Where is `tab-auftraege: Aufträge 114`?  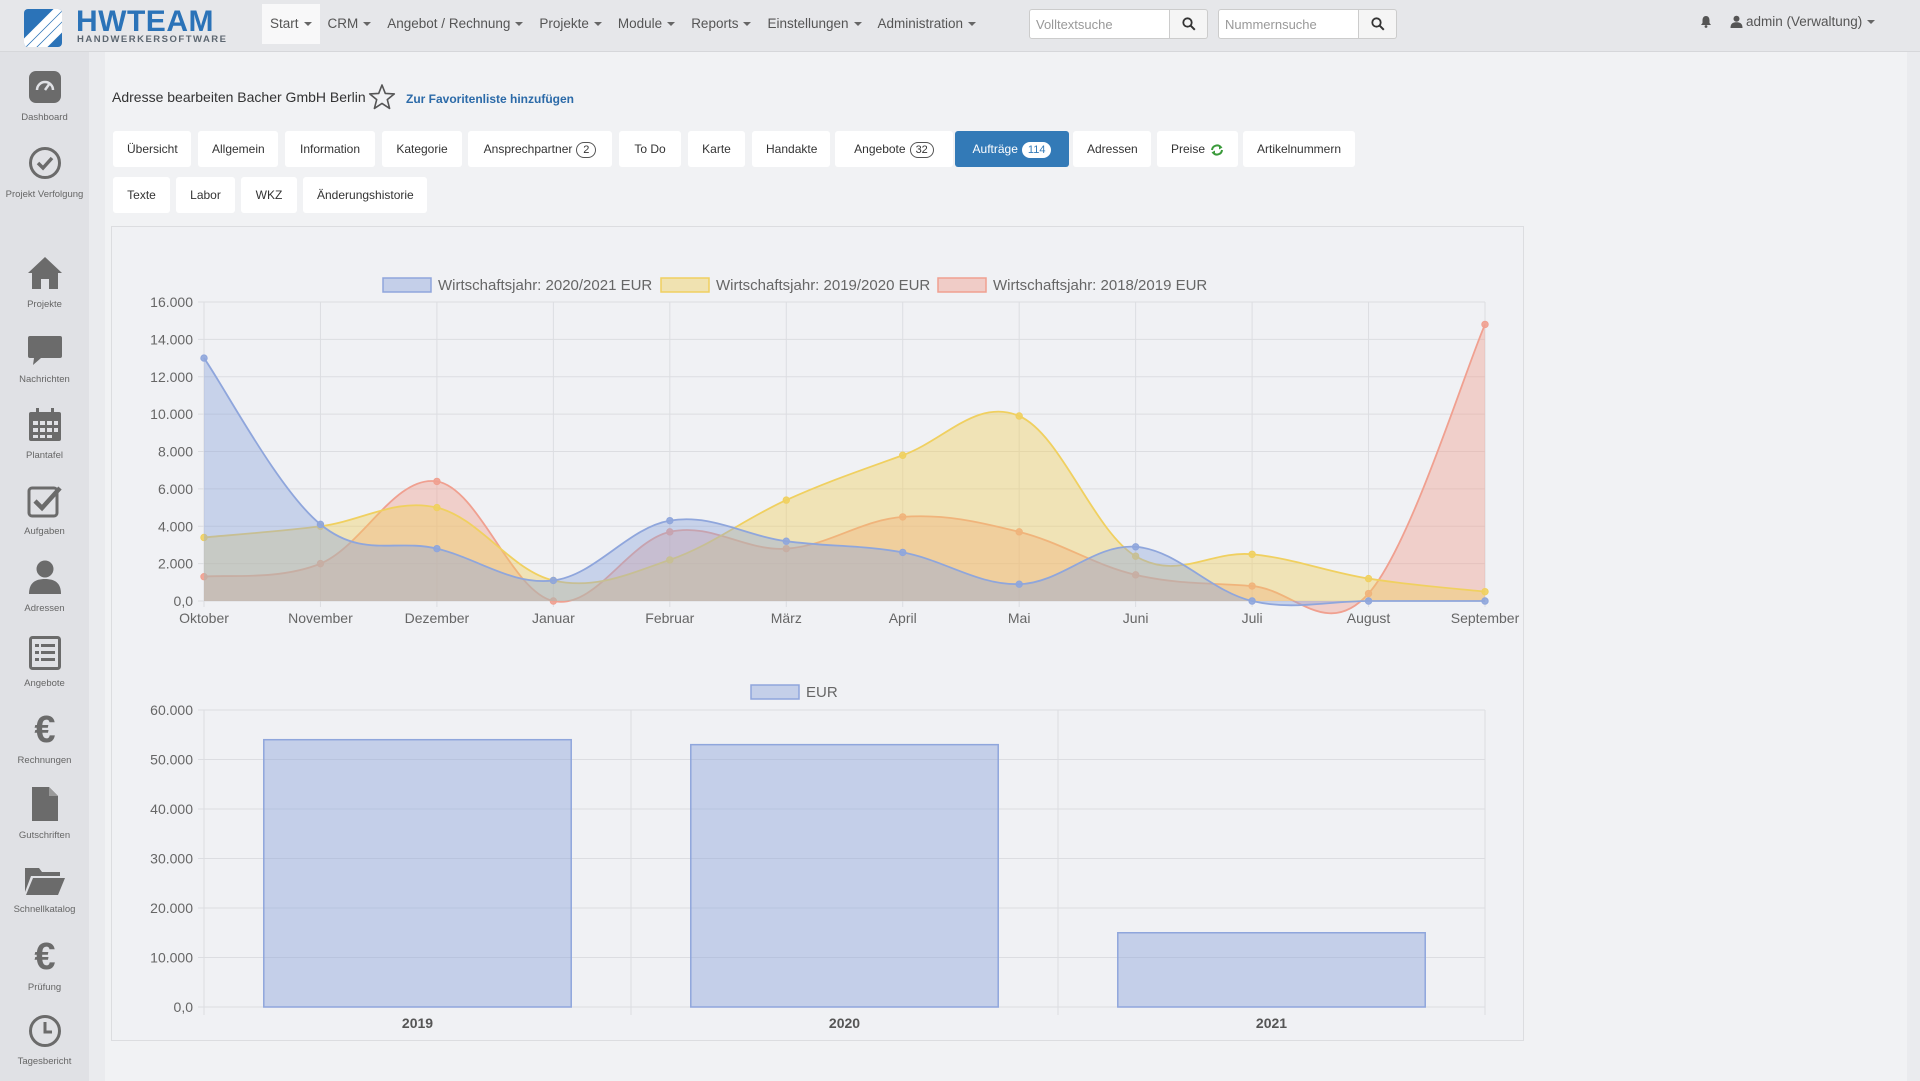 tab-auftraege: Aufträge 114 is located at coordinates (1012, 149).